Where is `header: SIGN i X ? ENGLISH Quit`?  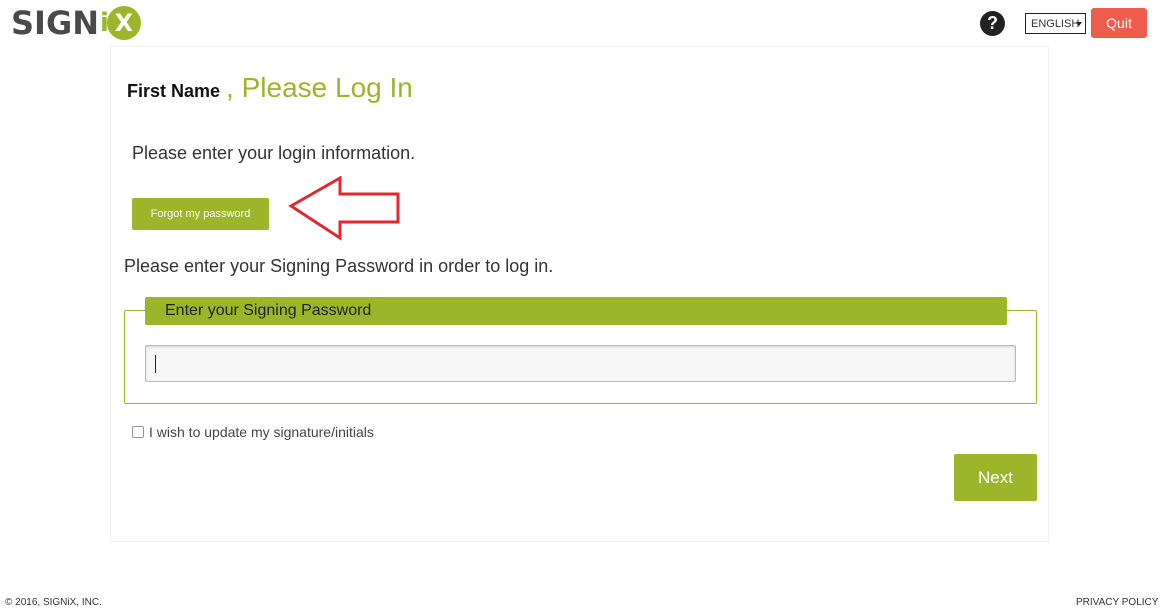 header: SIGN i X ? ENGLISH Quit is located at coordinates (582, 23).